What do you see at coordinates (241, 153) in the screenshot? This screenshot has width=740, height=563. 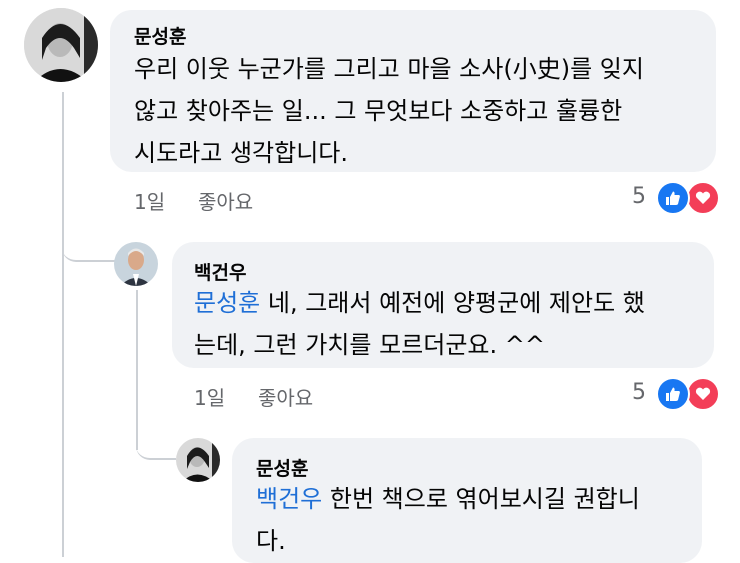 I see `comment-line: 시도라고 생각합니다.` at bounding box center [241, 153].